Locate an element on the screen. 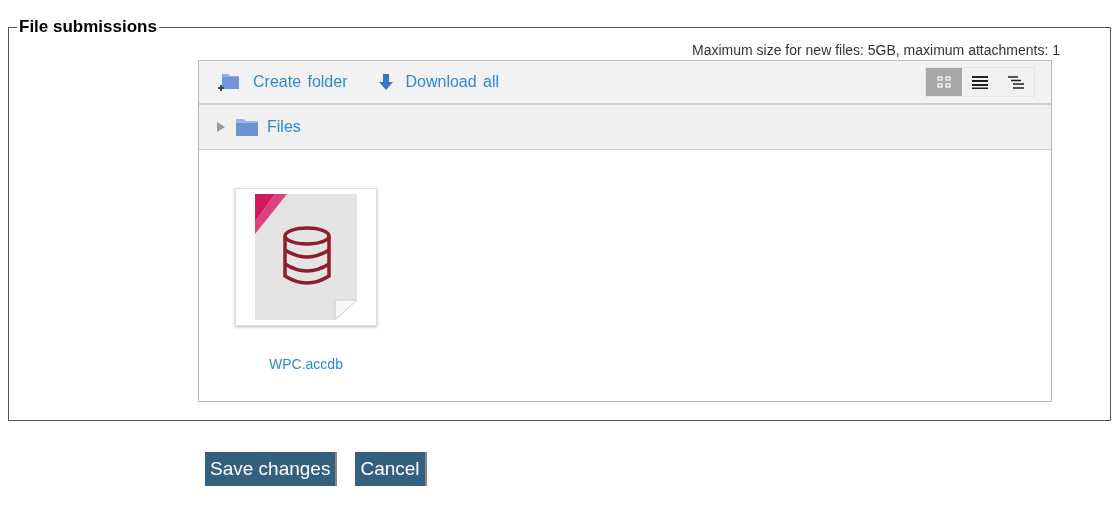  file-limits-text: Maximum size for new files: 5GB, maximum attachments: 1 is located at coordinates (876, 49).